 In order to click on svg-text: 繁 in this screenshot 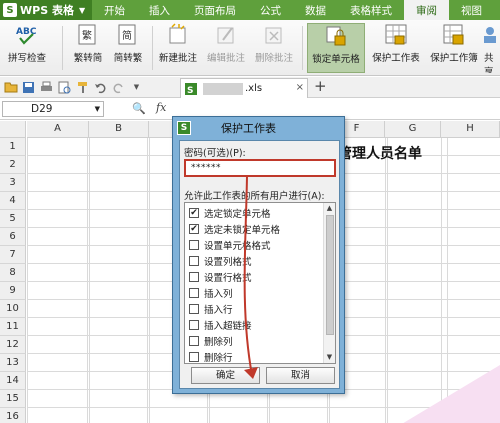, I will do `click(87, 35)`.